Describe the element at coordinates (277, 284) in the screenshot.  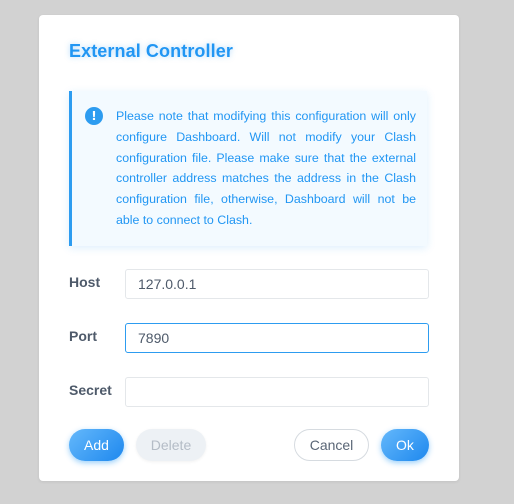
I see `host-input` at that location.